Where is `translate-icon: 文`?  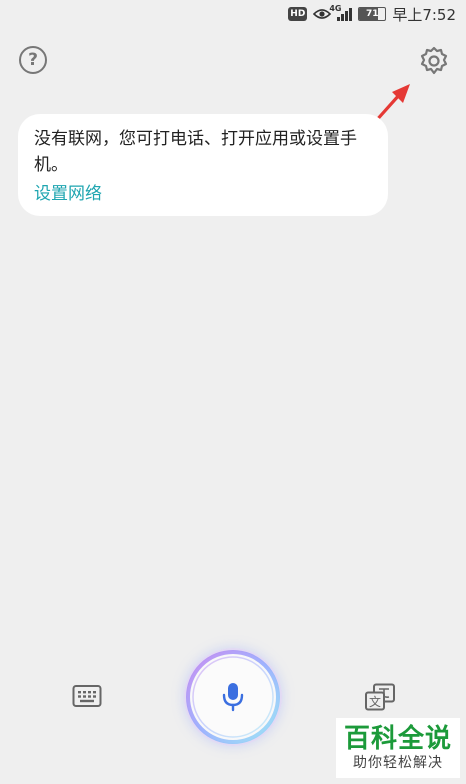
translate-icon: 文 is located at coordinates (380, 697).